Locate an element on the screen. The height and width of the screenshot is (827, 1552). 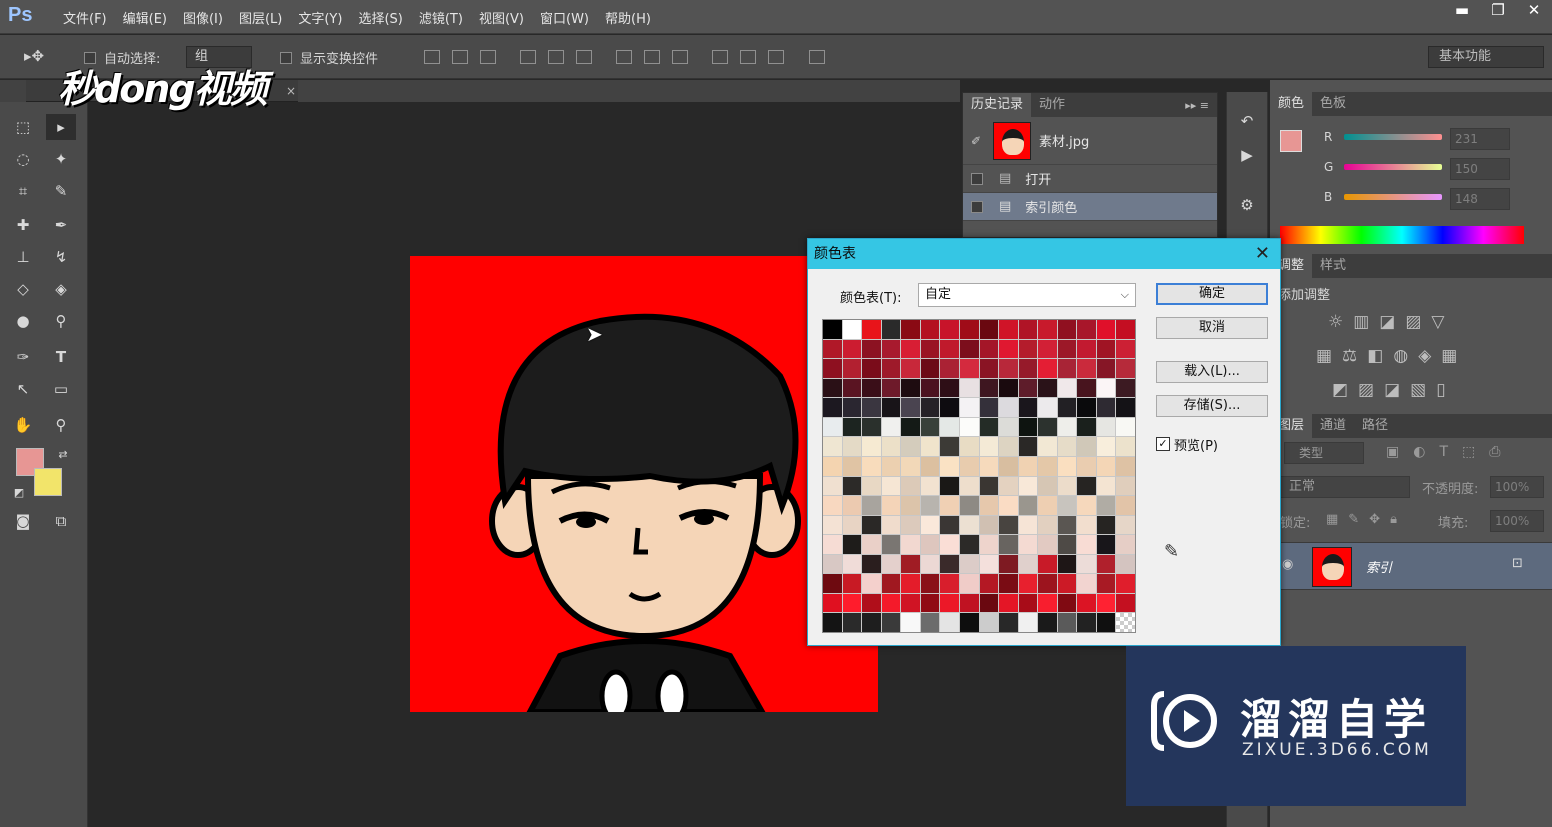
align-right-icon is located at coordinates (584, 56).